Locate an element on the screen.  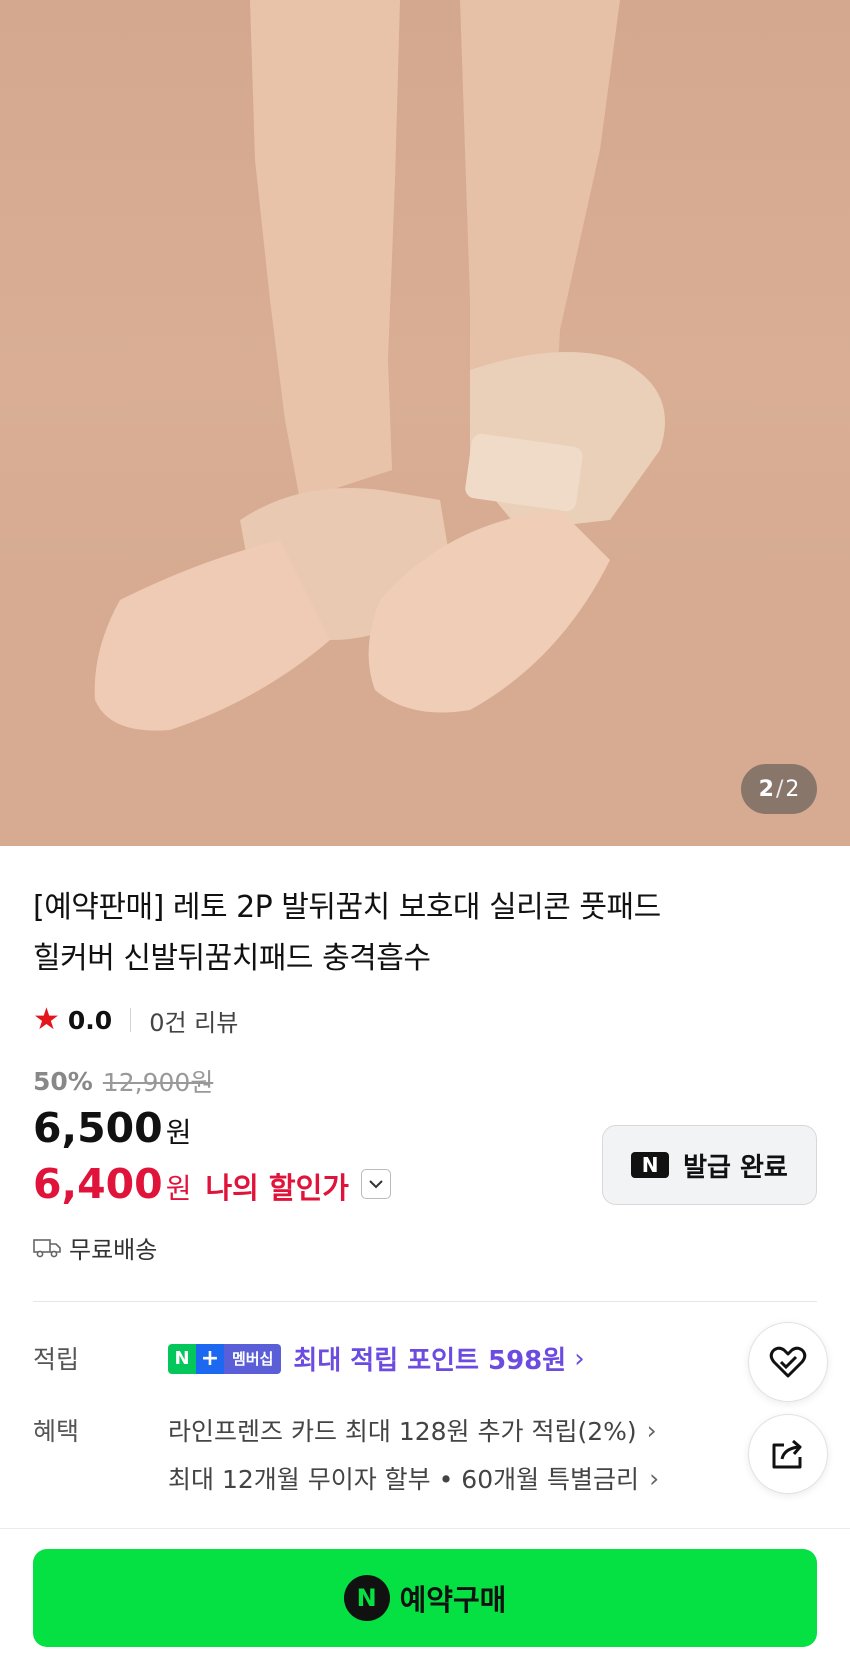
my-price-value: 6,400 is located at coordinates (98, 1184).